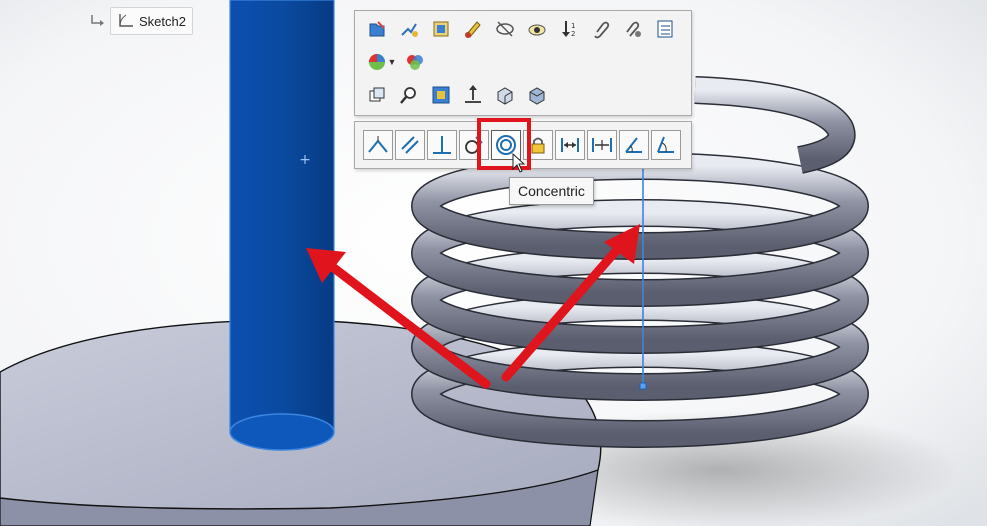 This screenshot has height=526, width=987. Describe the element at coordinates (162, 21) in the screenshot. I see `sketch2-label: Sketch2` at that location.